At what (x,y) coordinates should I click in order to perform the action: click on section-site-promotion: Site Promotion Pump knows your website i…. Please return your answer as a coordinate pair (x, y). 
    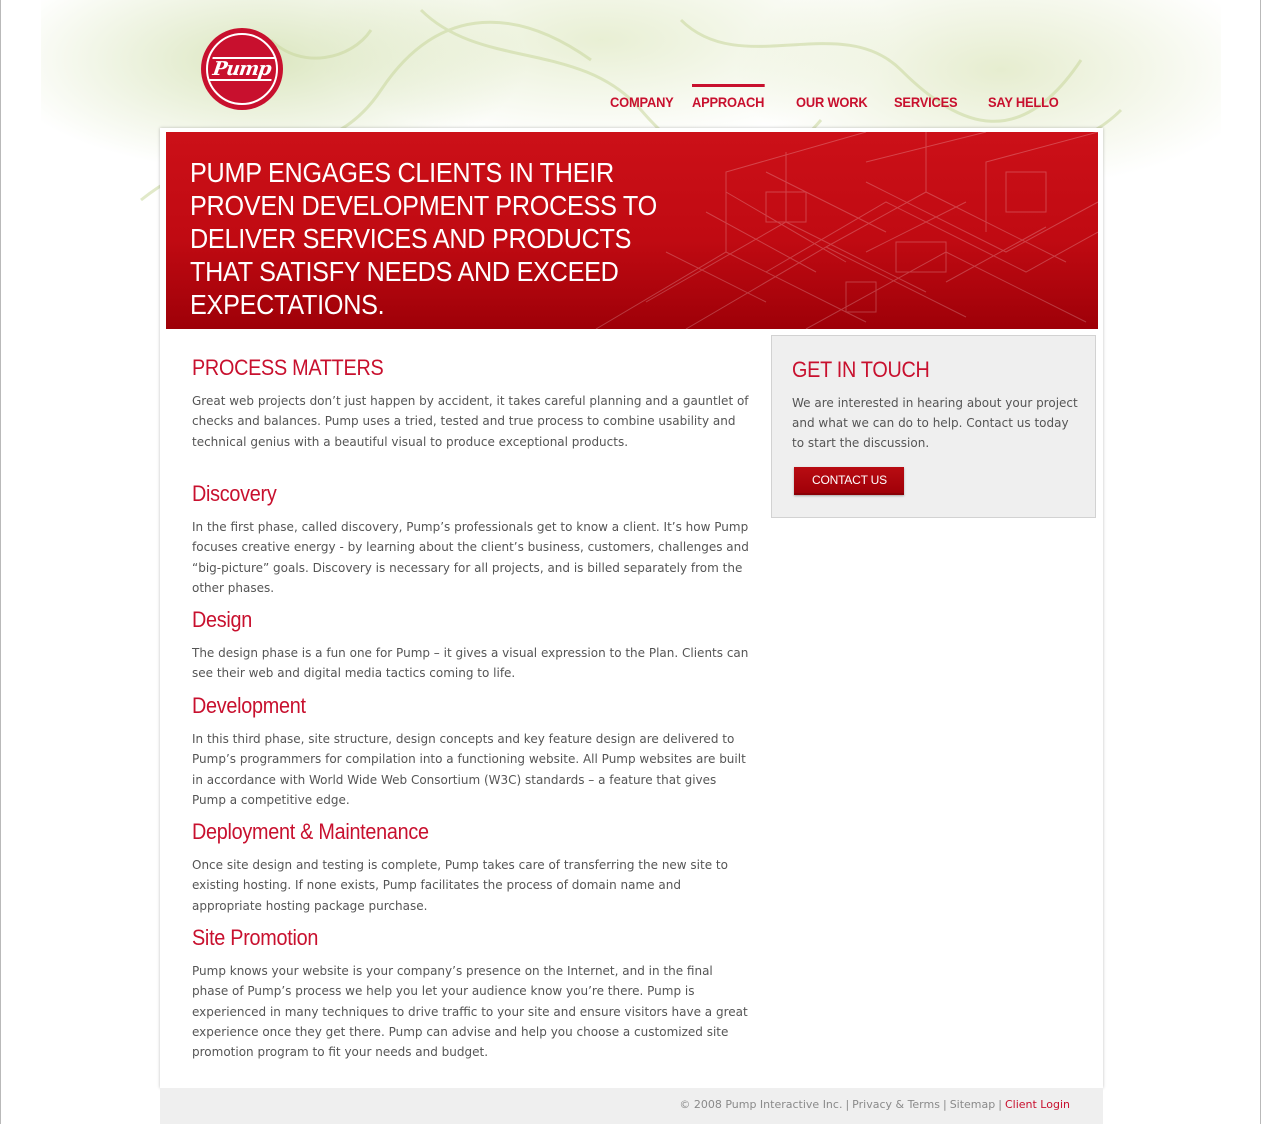
    Looking at the image, I should click on (472, 993).